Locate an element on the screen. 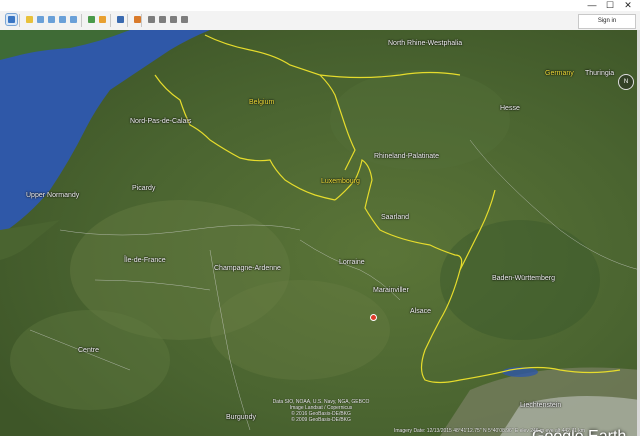 The height and width of the screenshot is (436, 640). toolbar: Sign in is located at coordinates (320, 21).